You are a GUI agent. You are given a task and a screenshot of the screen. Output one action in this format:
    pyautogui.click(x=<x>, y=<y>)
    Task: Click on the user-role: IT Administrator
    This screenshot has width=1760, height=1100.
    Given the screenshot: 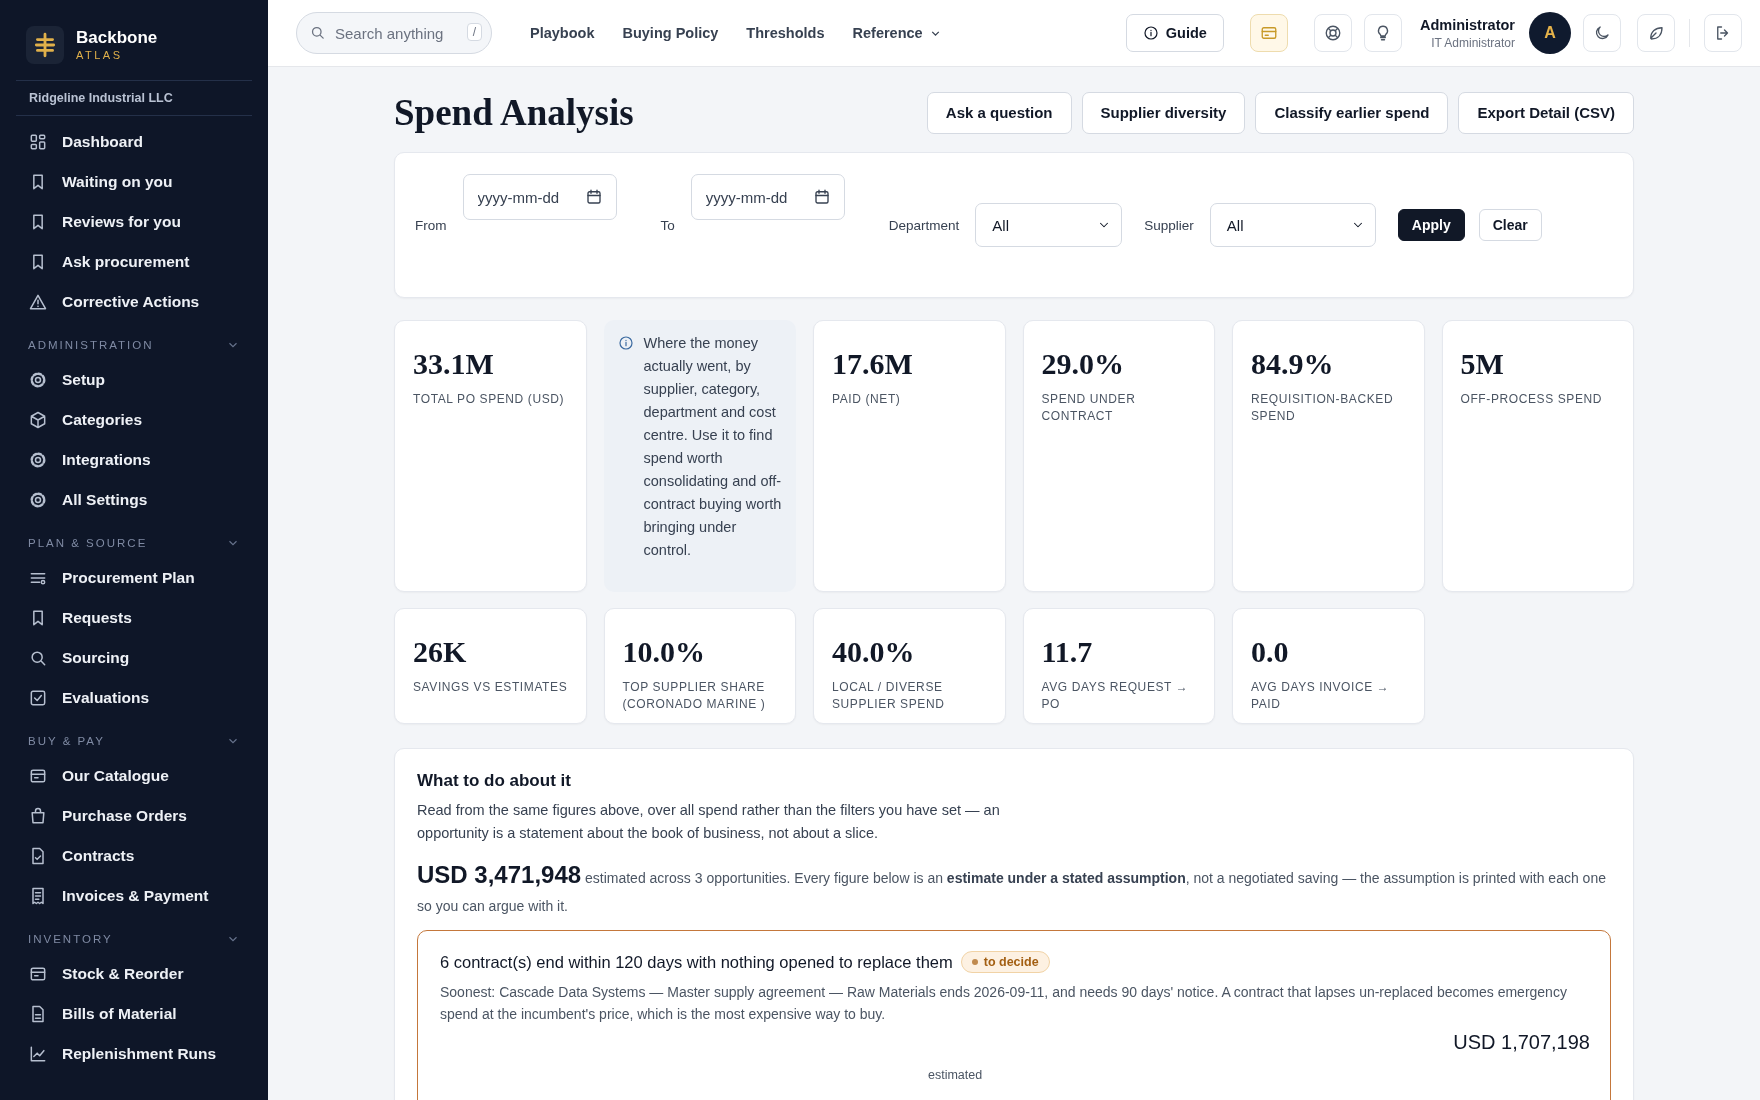 What is the action you would take?
    pyautogui.click(x=1472, y=42)
    